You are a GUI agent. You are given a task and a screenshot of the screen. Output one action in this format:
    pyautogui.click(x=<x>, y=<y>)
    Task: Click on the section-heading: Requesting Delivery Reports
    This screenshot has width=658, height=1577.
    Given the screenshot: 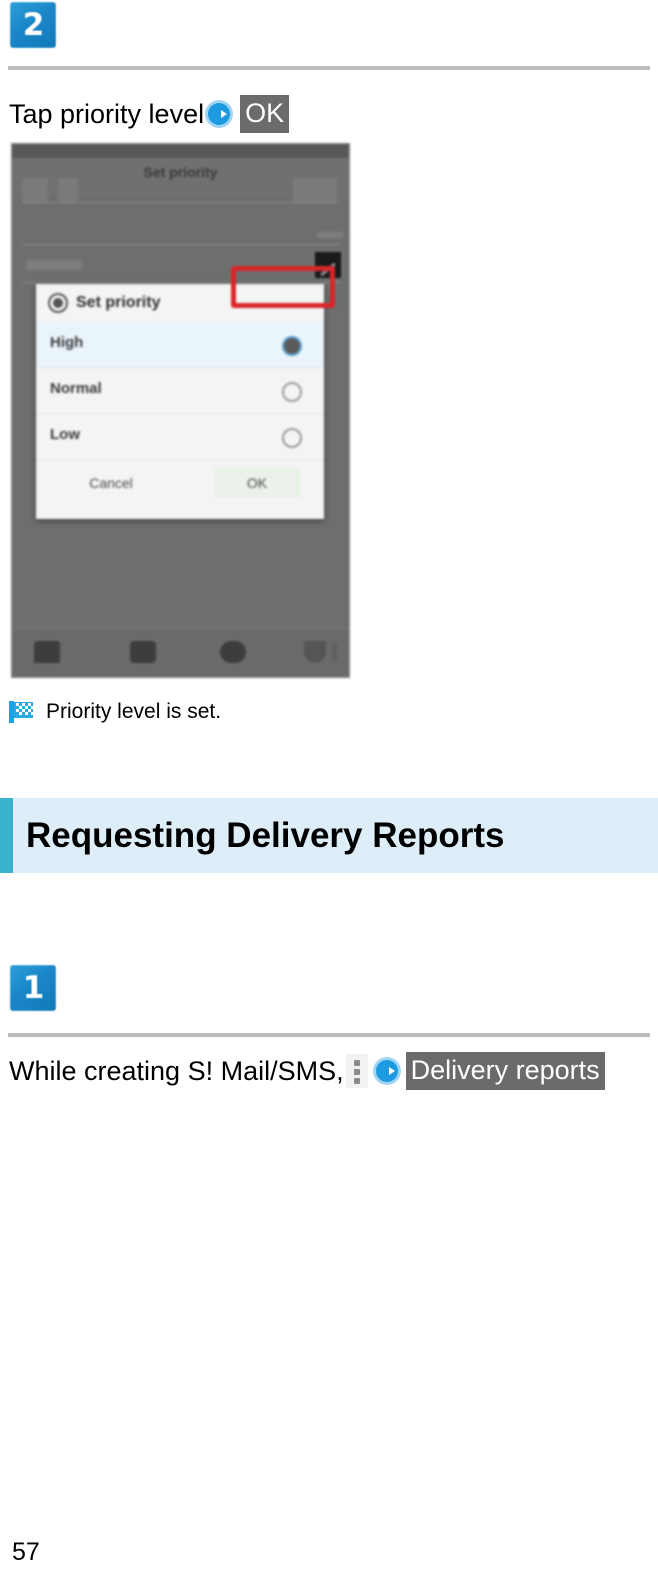 What is the action you would take?
    pyautogui.click(x=329, y=835)
    